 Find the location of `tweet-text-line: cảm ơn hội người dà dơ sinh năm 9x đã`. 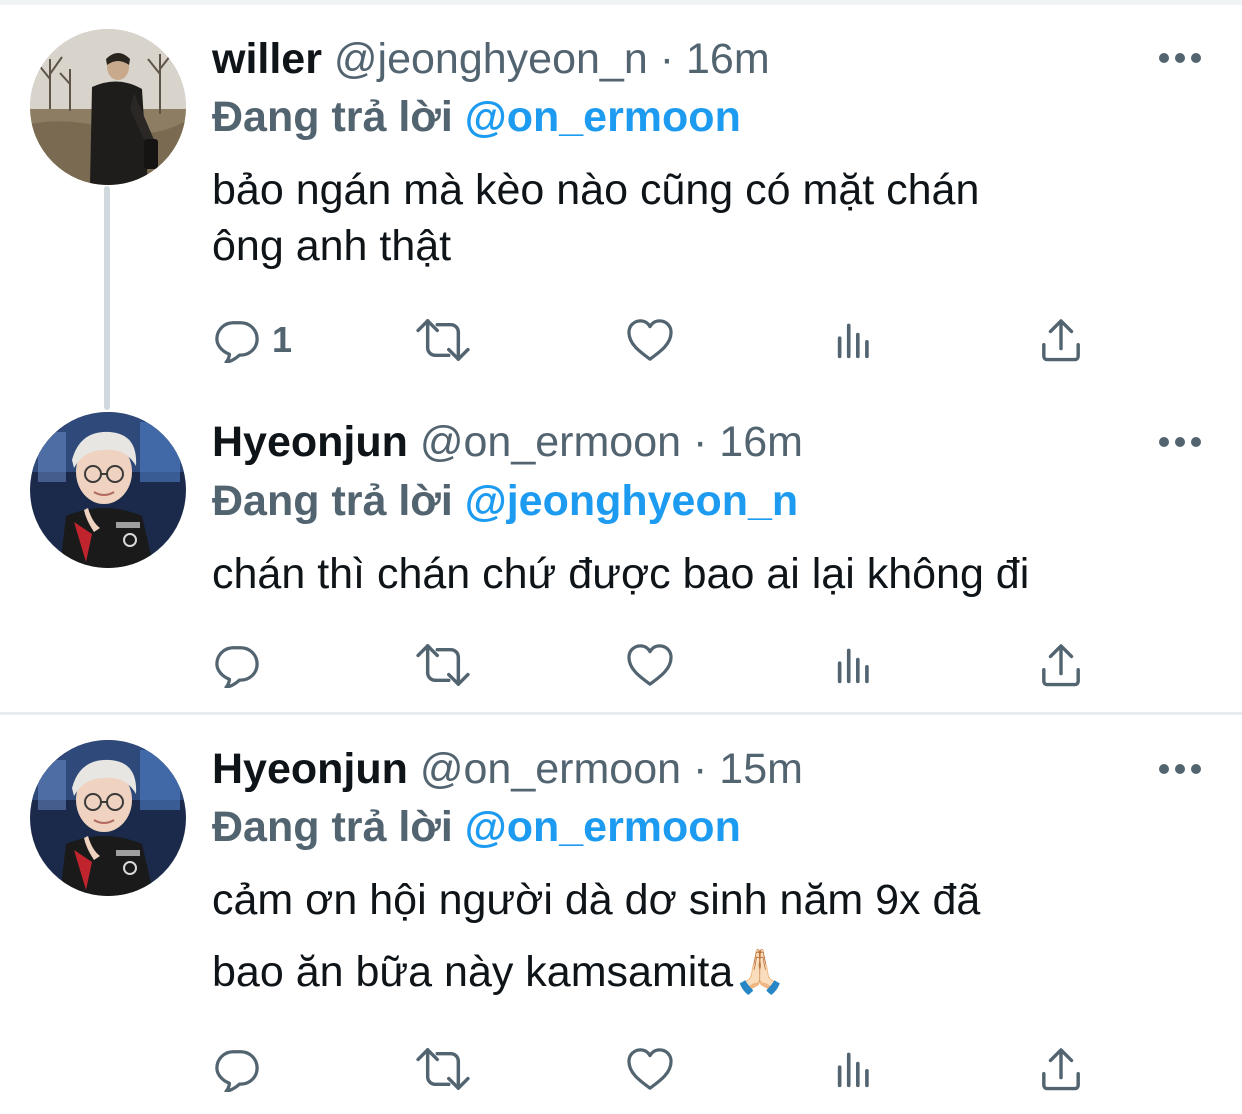

tweet-text-line: cảm ơn hội người dà dơ sinh năm 9x đã is located at coordinates (596, 900).